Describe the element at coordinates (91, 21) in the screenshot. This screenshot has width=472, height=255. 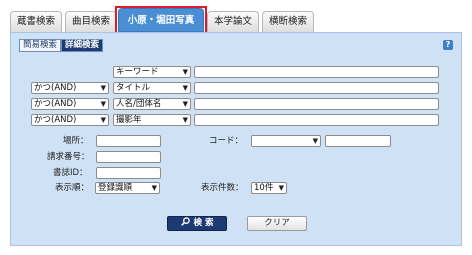
I see `tab-piece-search: 曲目検索` at that location.